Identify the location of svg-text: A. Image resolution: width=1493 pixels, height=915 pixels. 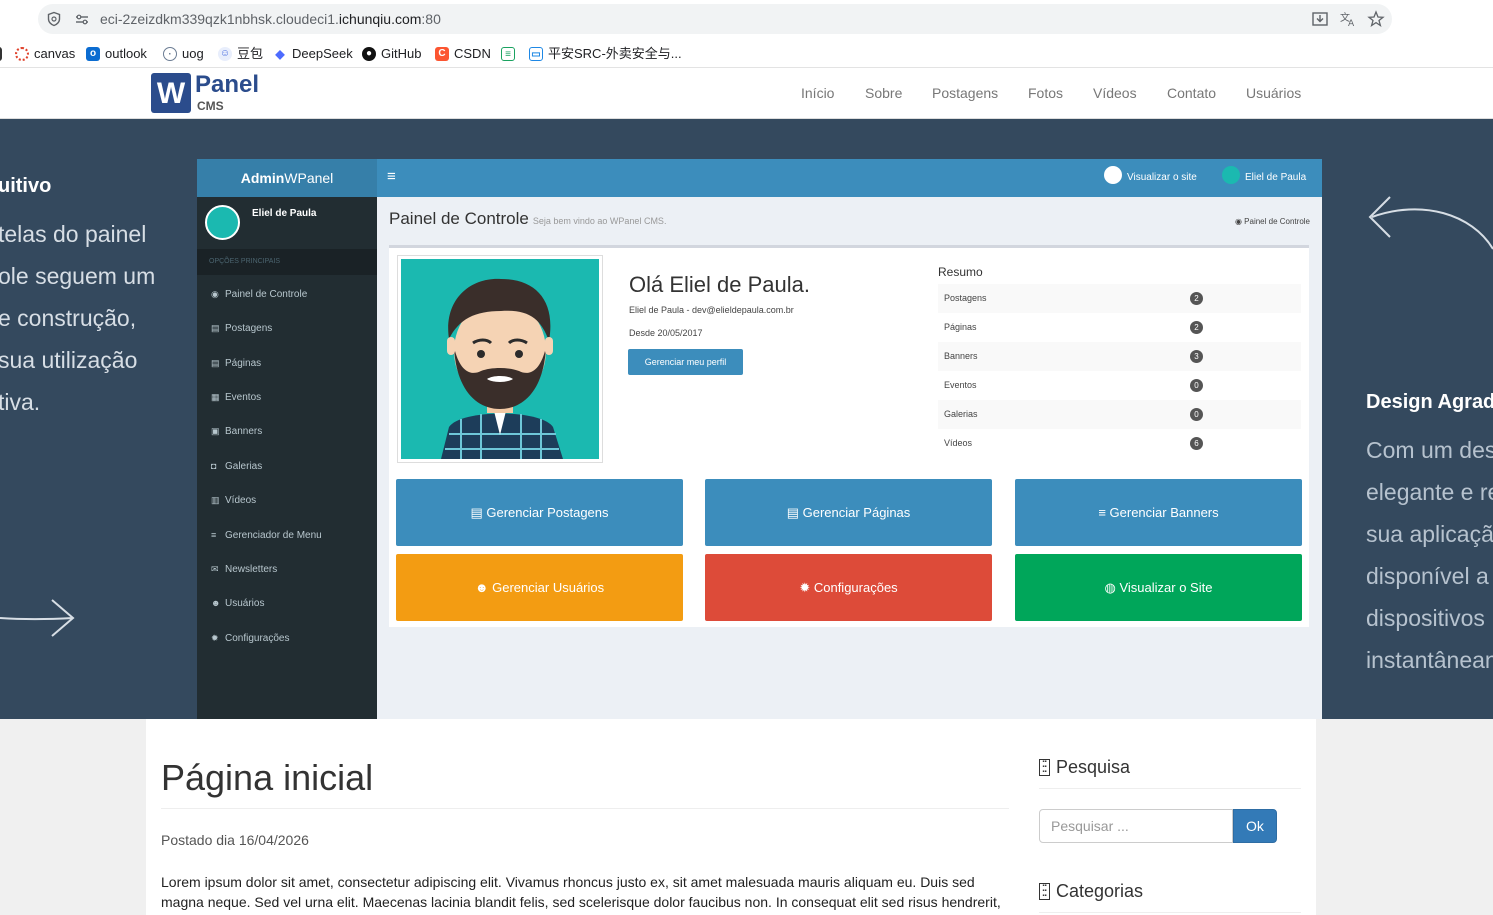
(1351, 23).